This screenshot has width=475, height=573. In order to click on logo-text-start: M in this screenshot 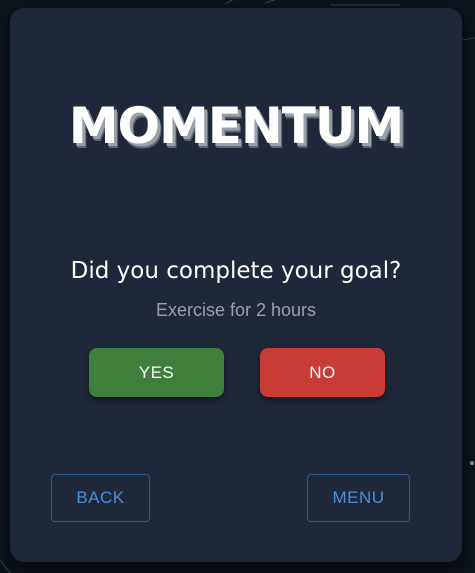, I will do `click(93, 126)`.